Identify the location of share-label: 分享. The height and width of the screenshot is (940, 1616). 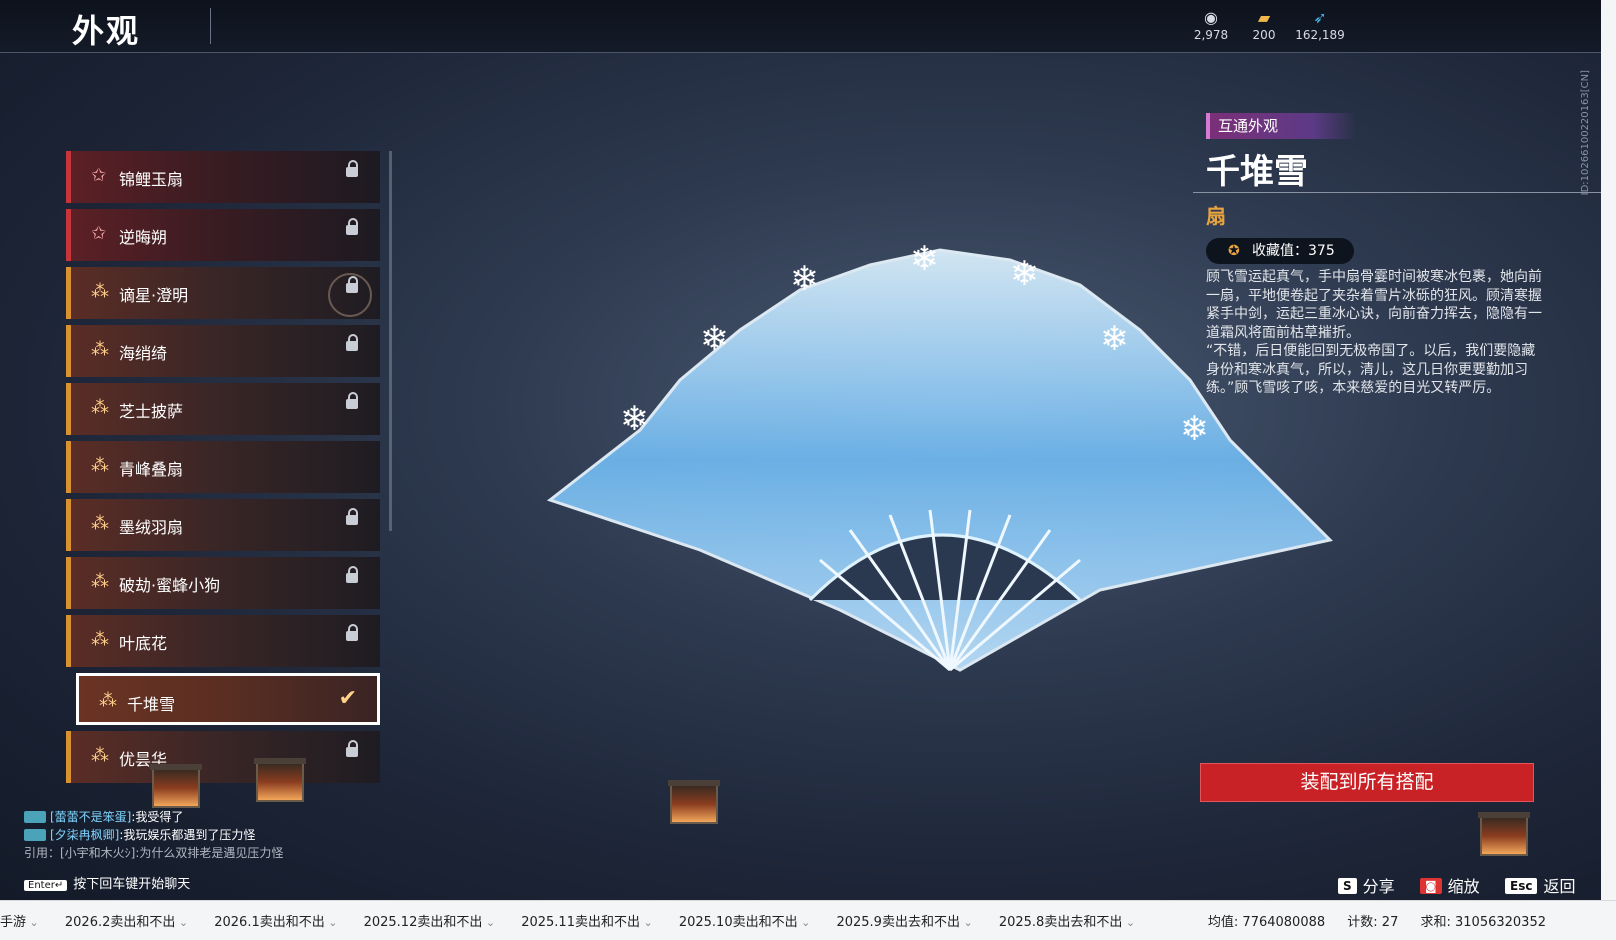
(1378, 886).